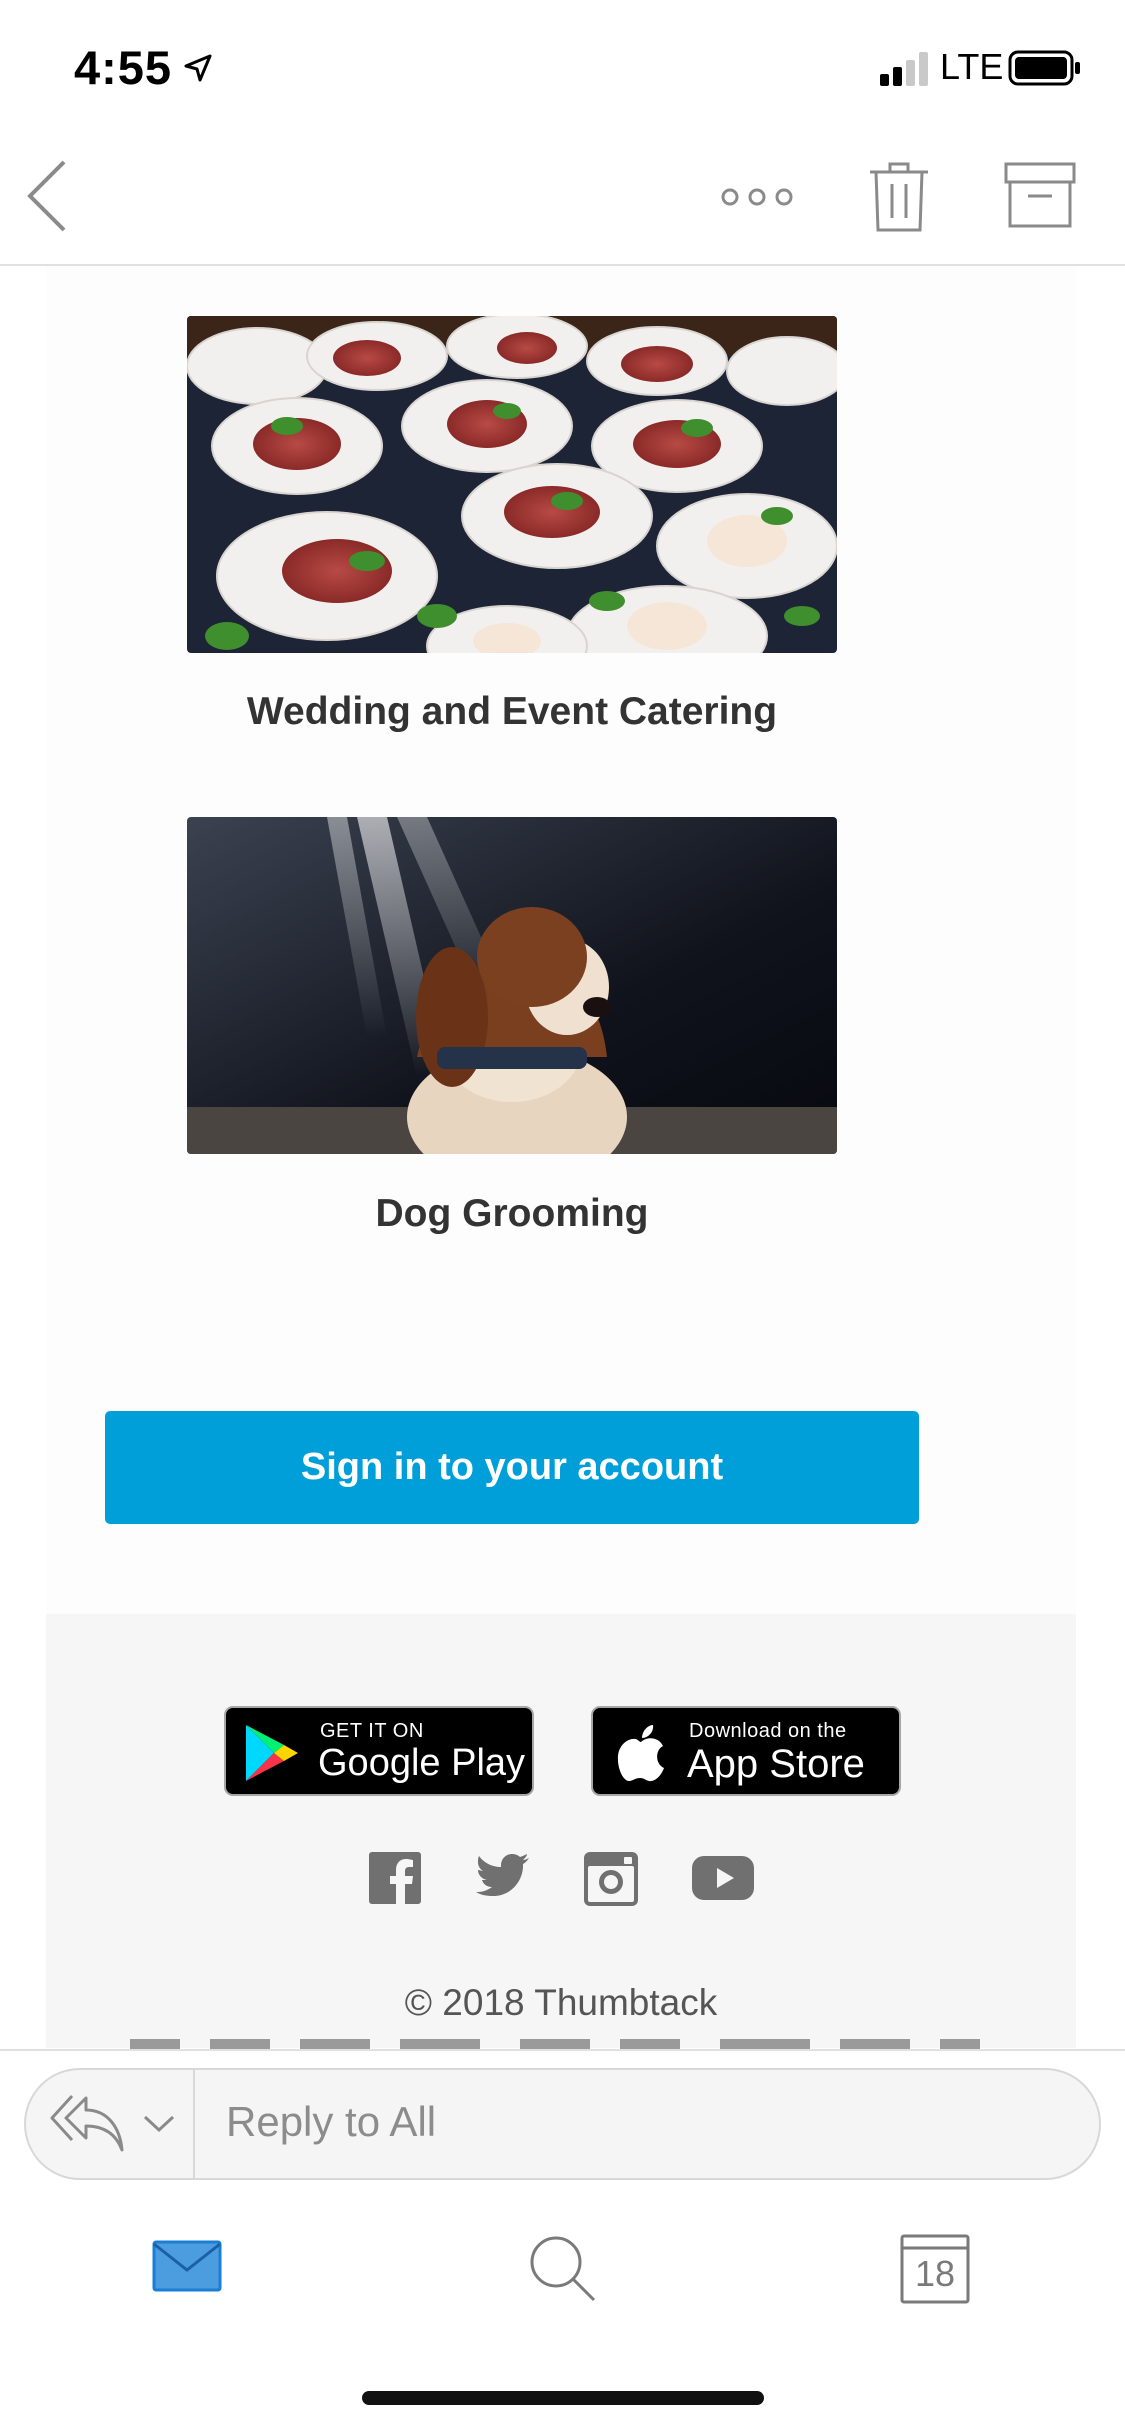 Image resolution: width=1125 pixels, height=2436 pixels. What do you see at coordinates (776, 1764) in the screenshot?
I see `badge-big-text: App Store` at bounding box center [776, 1764].